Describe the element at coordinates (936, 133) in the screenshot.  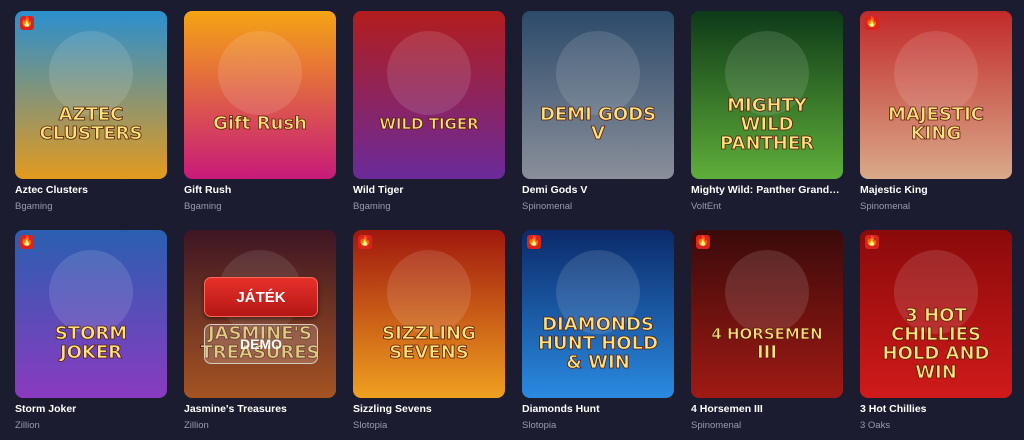
I see `artwork-logo-text: KING` at that location.